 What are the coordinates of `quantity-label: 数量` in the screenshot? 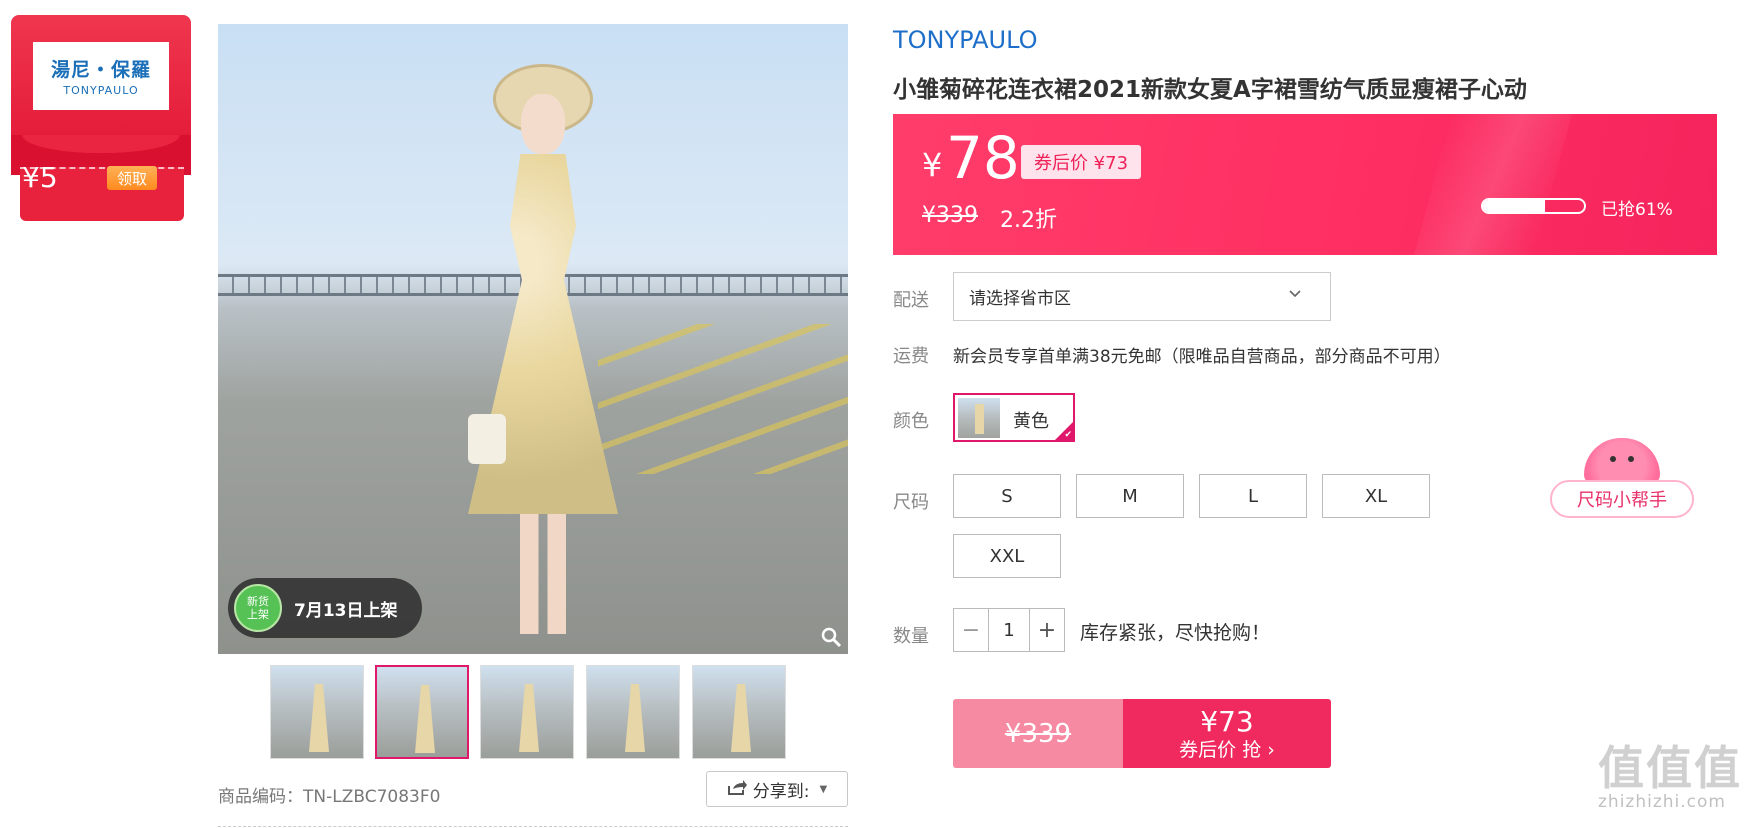 It's located at (911, 636).